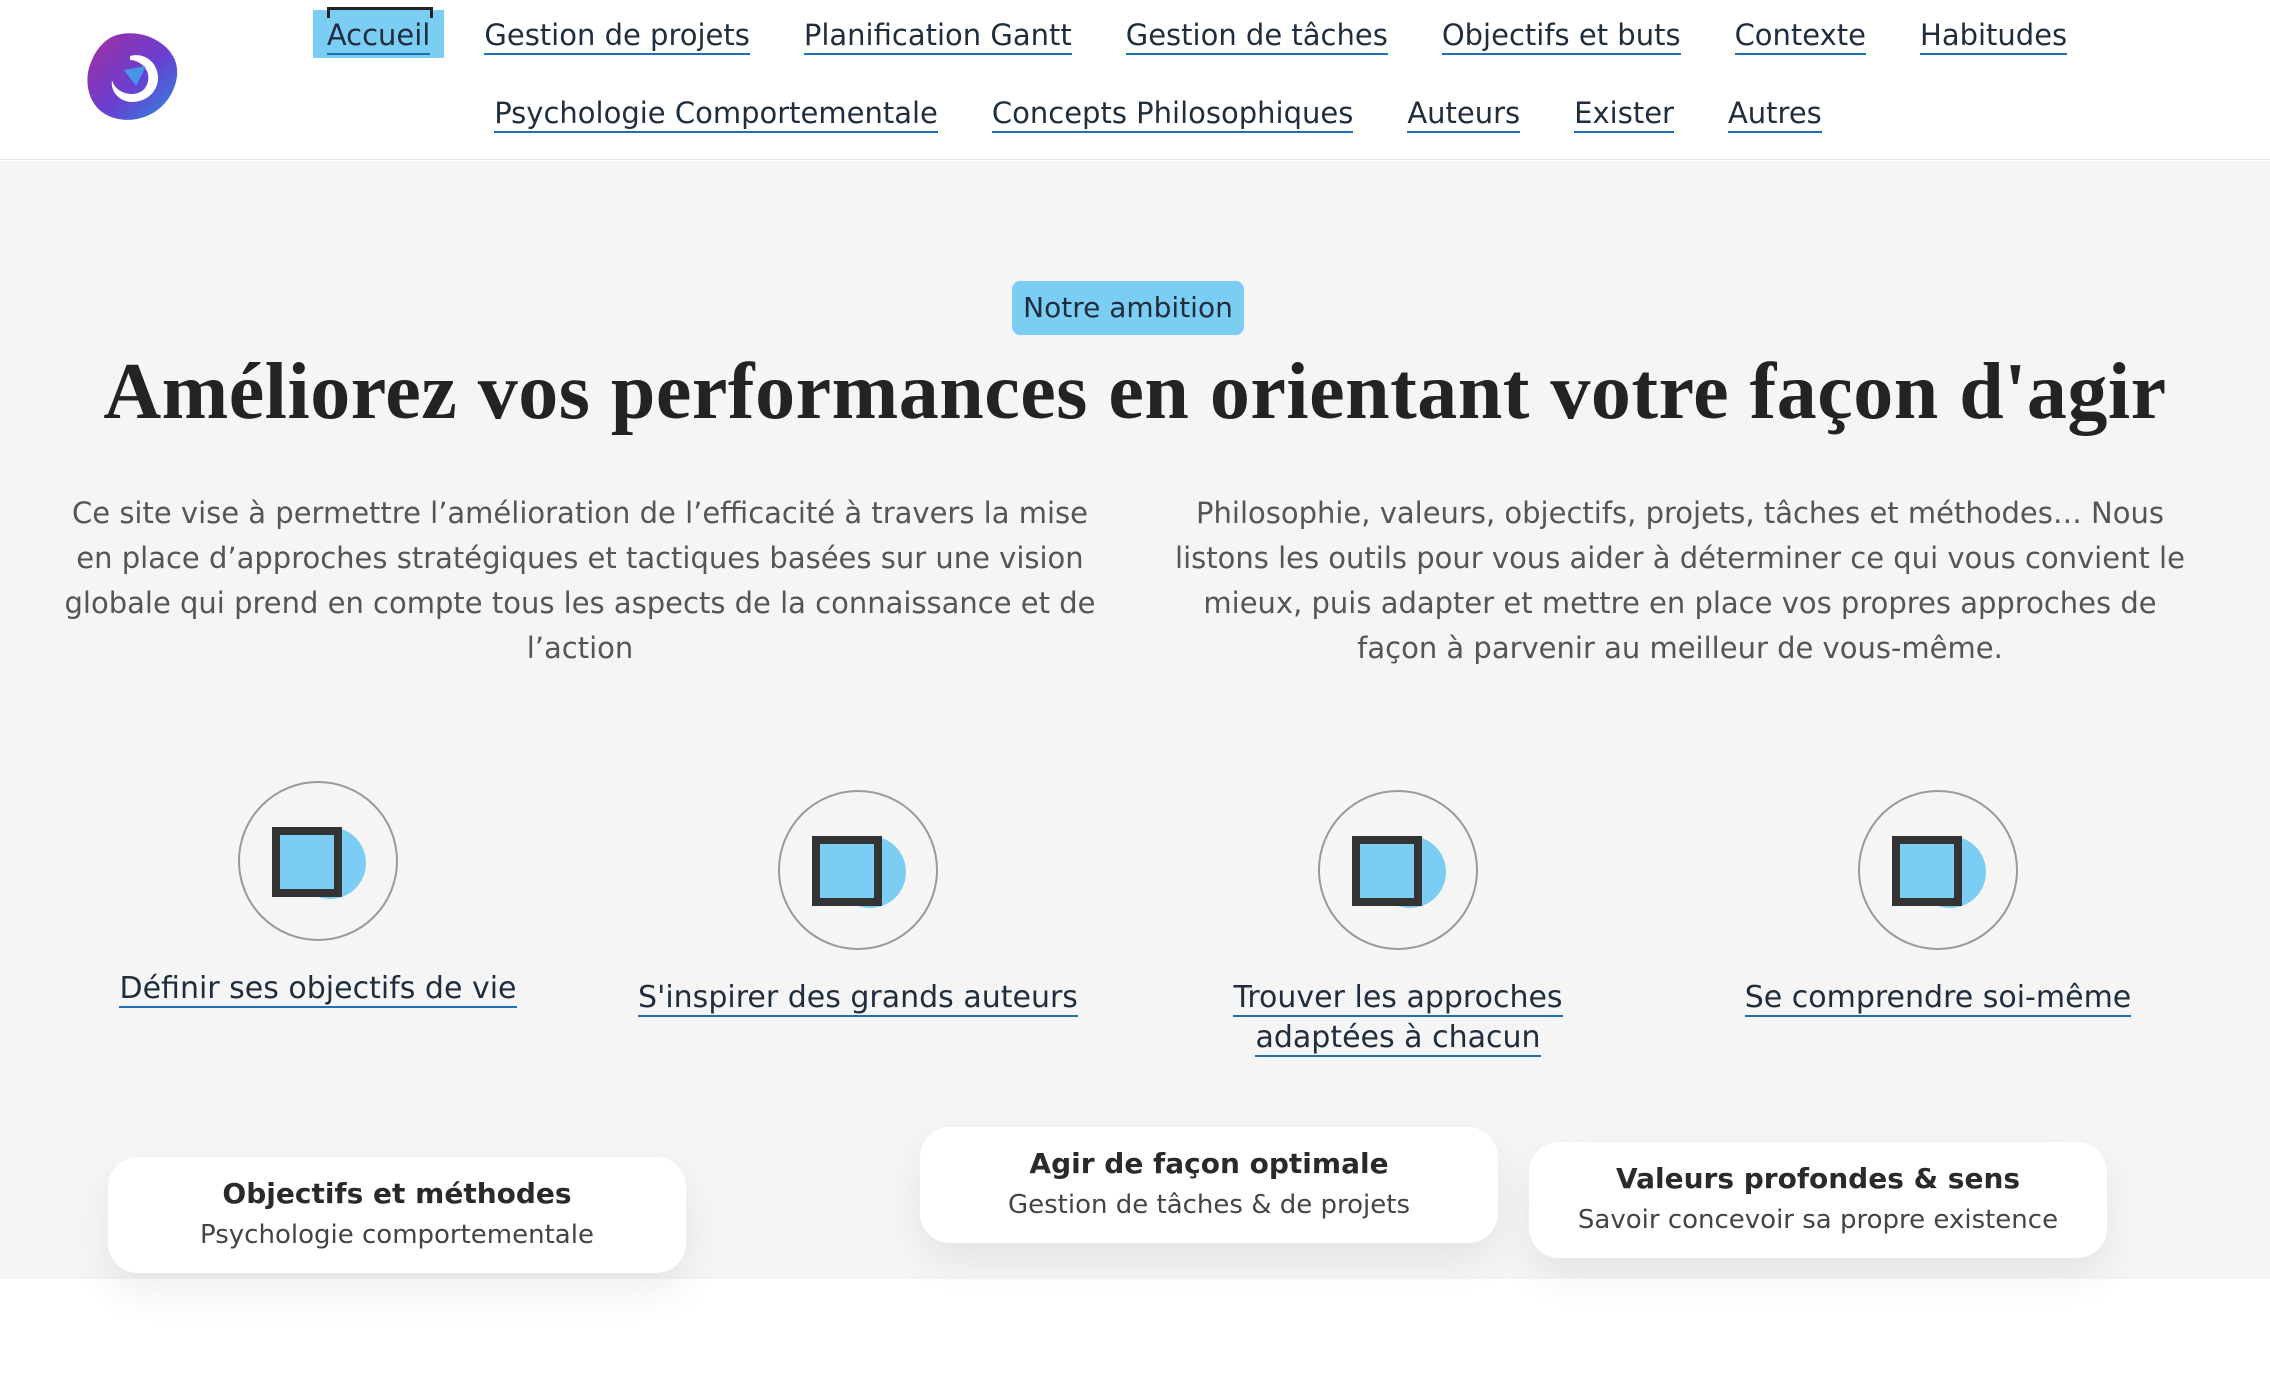 The image size is (2270, 1376). What do you see at coordinates (1818, 1178) in the screenshot?
I see `card-title: Valeurs profondes & sens` at bounding box center [1818, 1178].